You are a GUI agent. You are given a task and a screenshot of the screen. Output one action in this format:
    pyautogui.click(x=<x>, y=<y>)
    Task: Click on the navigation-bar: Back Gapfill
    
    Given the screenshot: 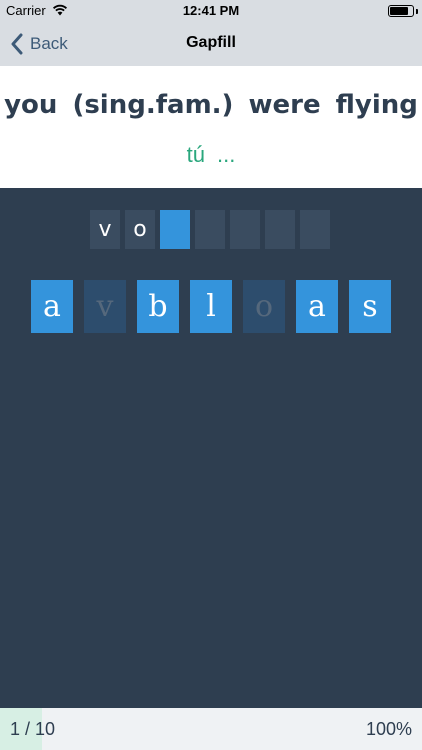 What is the action you would take?
    pyautogui.click(x=211, y=44)
    